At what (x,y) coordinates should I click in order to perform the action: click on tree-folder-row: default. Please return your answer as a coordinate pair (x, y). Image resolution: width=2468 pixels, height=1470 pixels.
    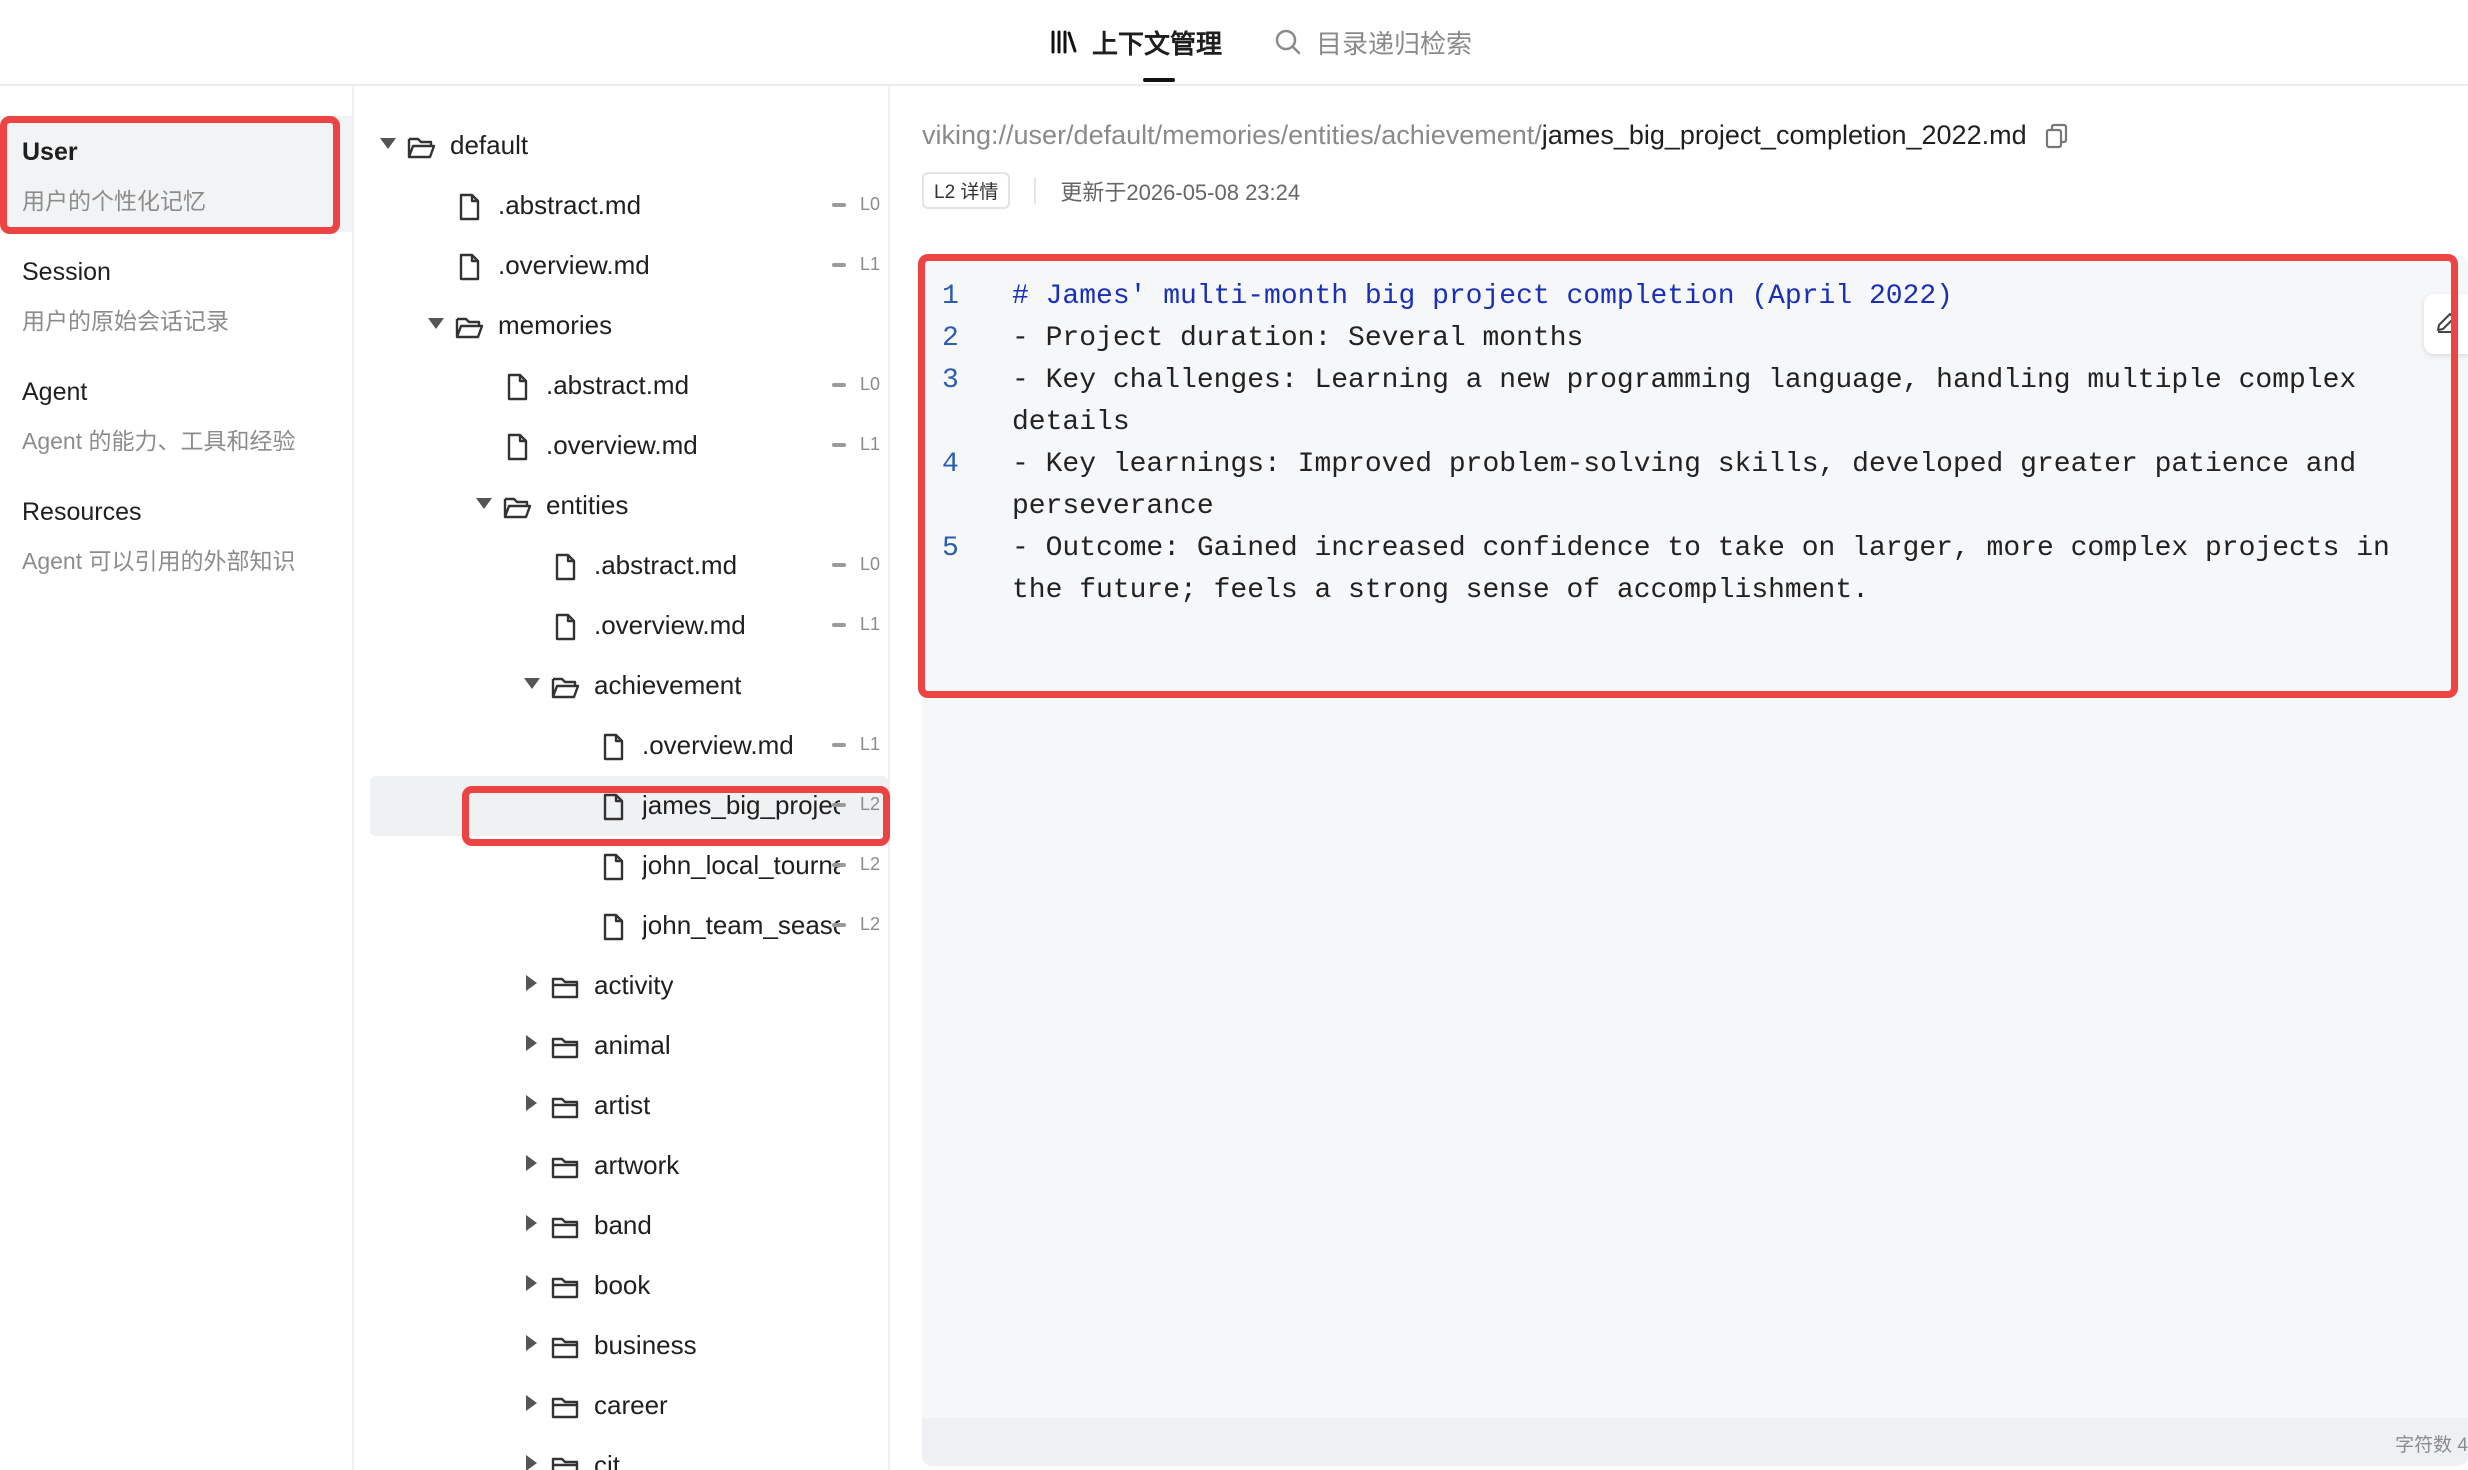
    Looking at the image, I should click on (629, 146).